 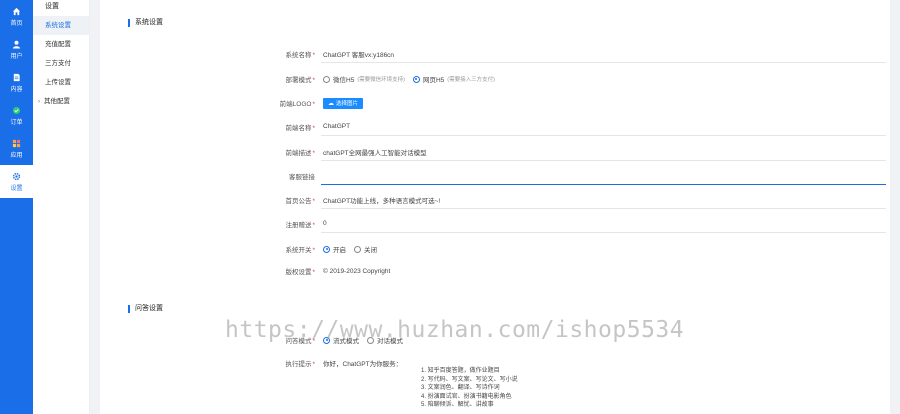 I want to click on copyright-value: © 2019-2023 Copyright, so click(x=356, y=271).